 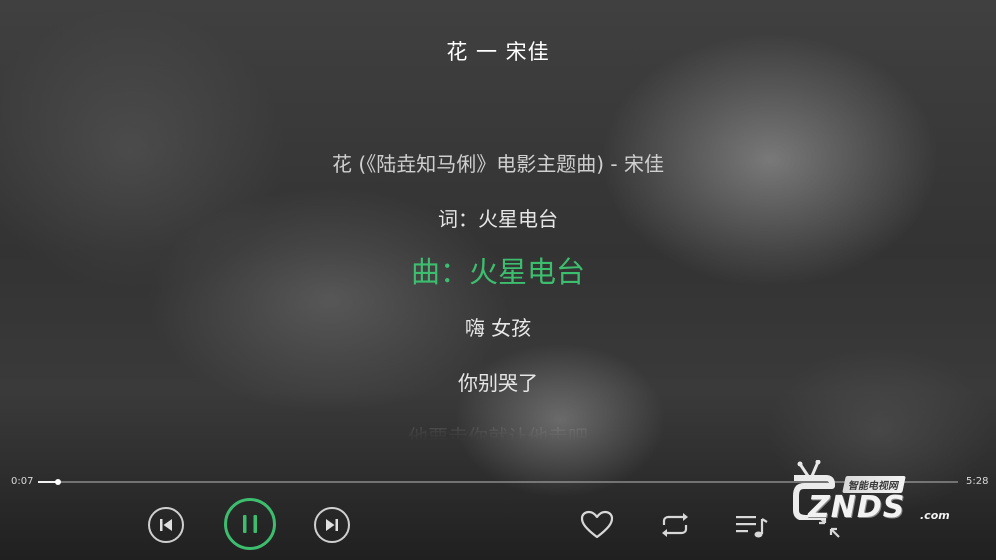 I want to click on heart-outline-icon, so click(x=597, y=524).